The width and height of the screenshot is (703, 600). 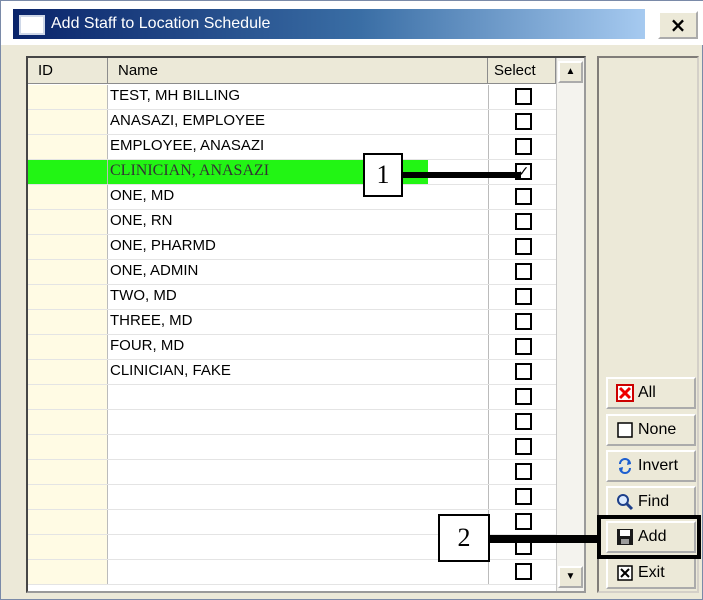 What do you see at coordinates (141, 220) in the screenshot?
I see `name-cell: ONE, RN` at bounding box center [141, 220].